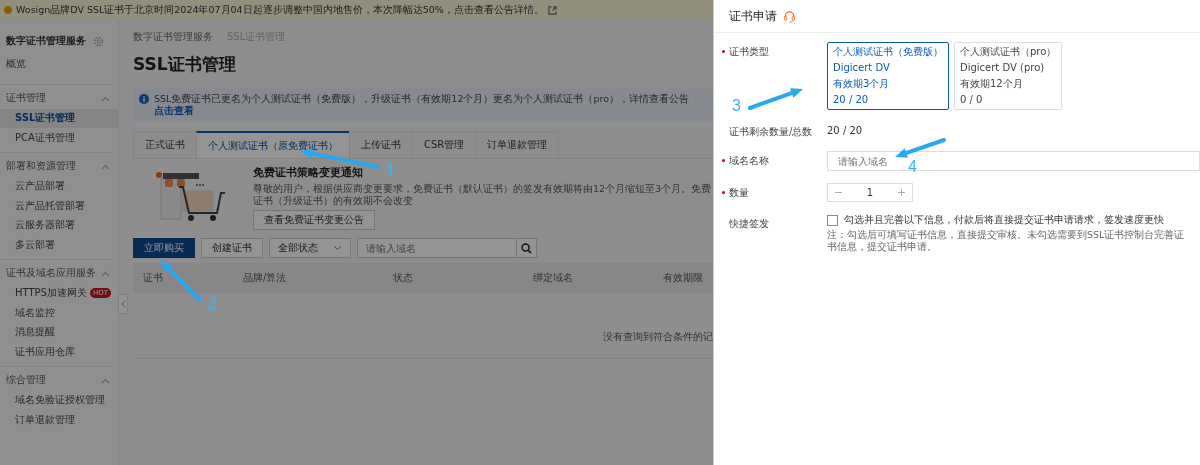  Describe the element at coordinates (59, 118) in the screenshot. I see `sidebar-item: SSL证书管理` at that location.